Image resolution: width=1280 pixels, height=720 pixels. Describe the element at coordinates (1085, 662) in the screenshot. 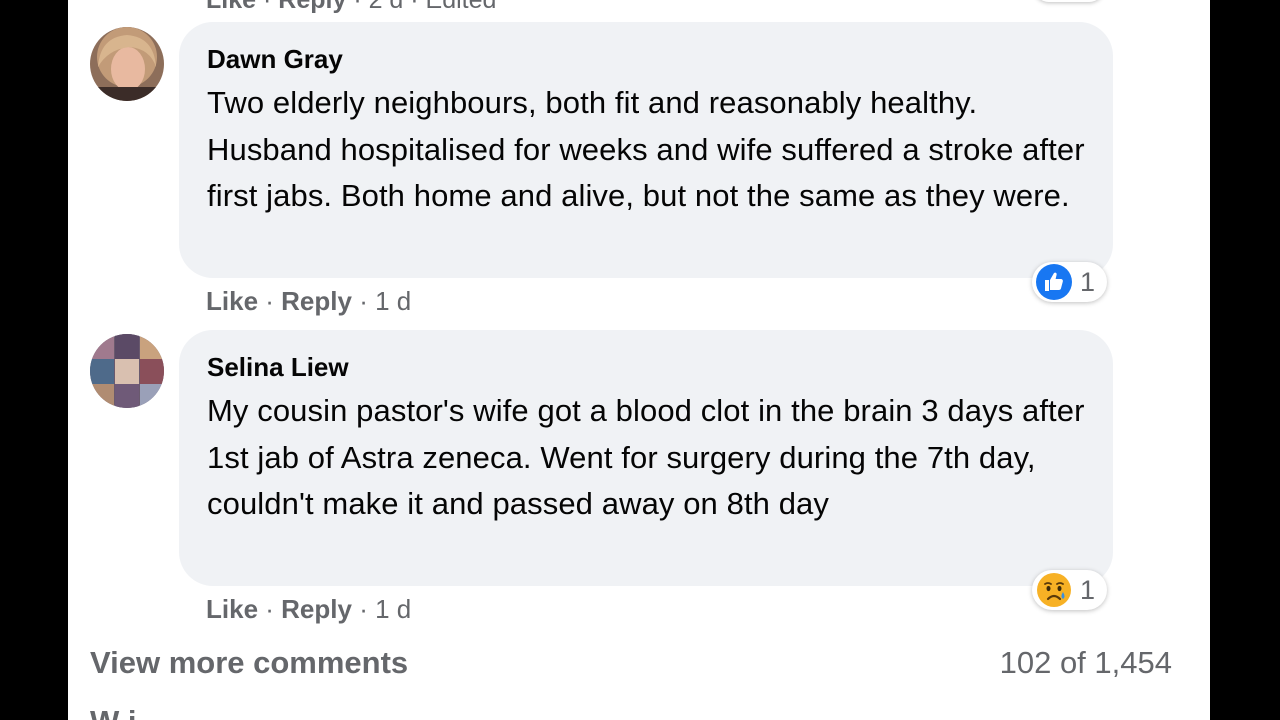

I see `comment-count: 102 of 1,454` at that location.